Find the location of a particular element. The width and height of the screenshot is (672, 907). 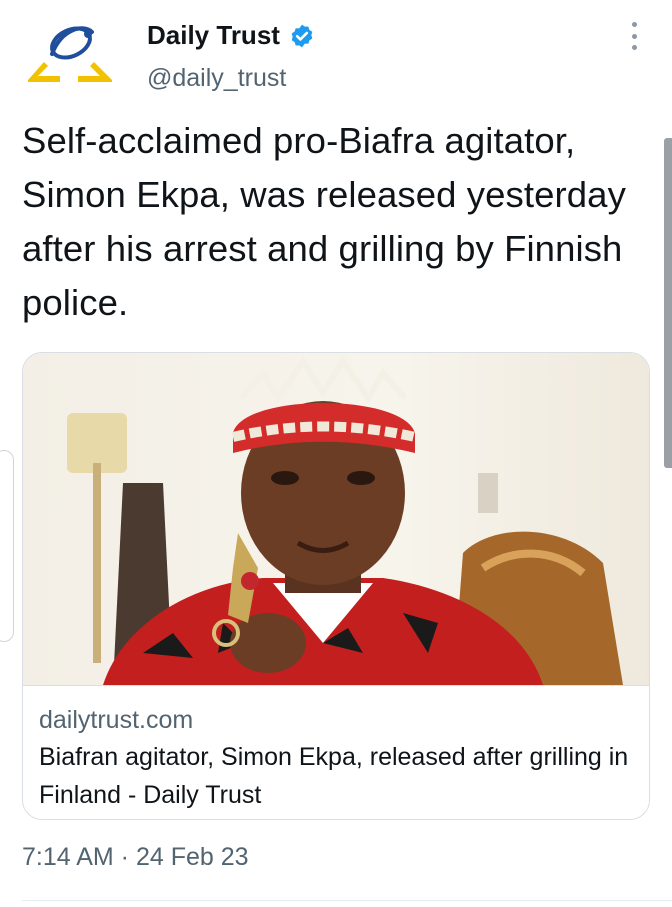

link-domain: dailytrust.com is located at coordinates (116, 720).